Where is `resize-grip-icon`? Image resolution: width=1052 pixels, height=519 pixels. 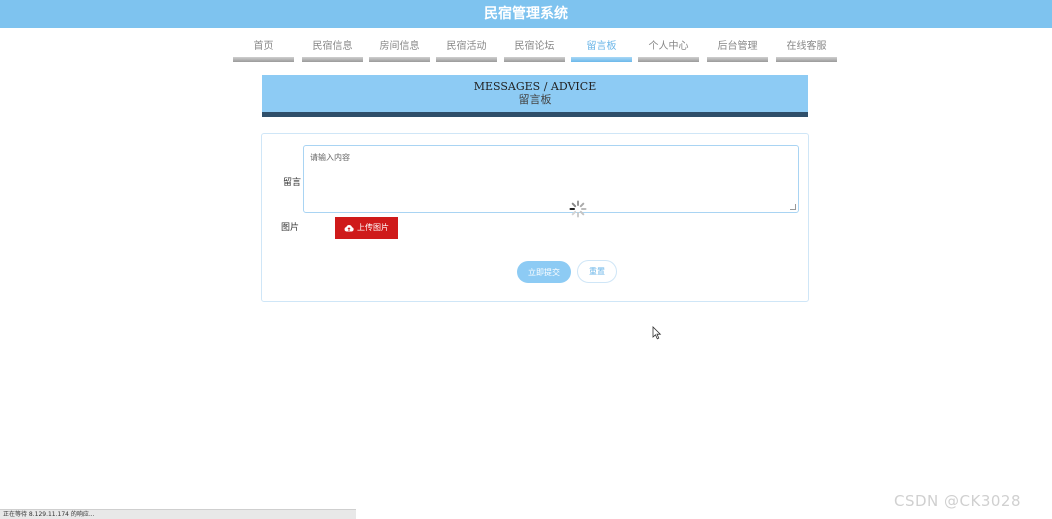
resize-grip-icon is located at coordinates (793, 207).